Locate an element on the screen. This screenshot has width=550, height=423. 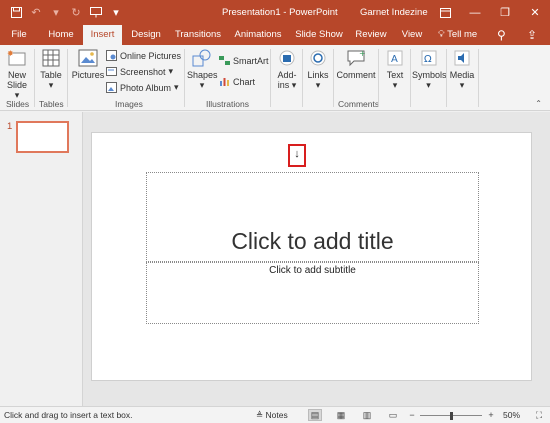
shapes-button: Shapes ▾ is located at coordinates (202, 69).